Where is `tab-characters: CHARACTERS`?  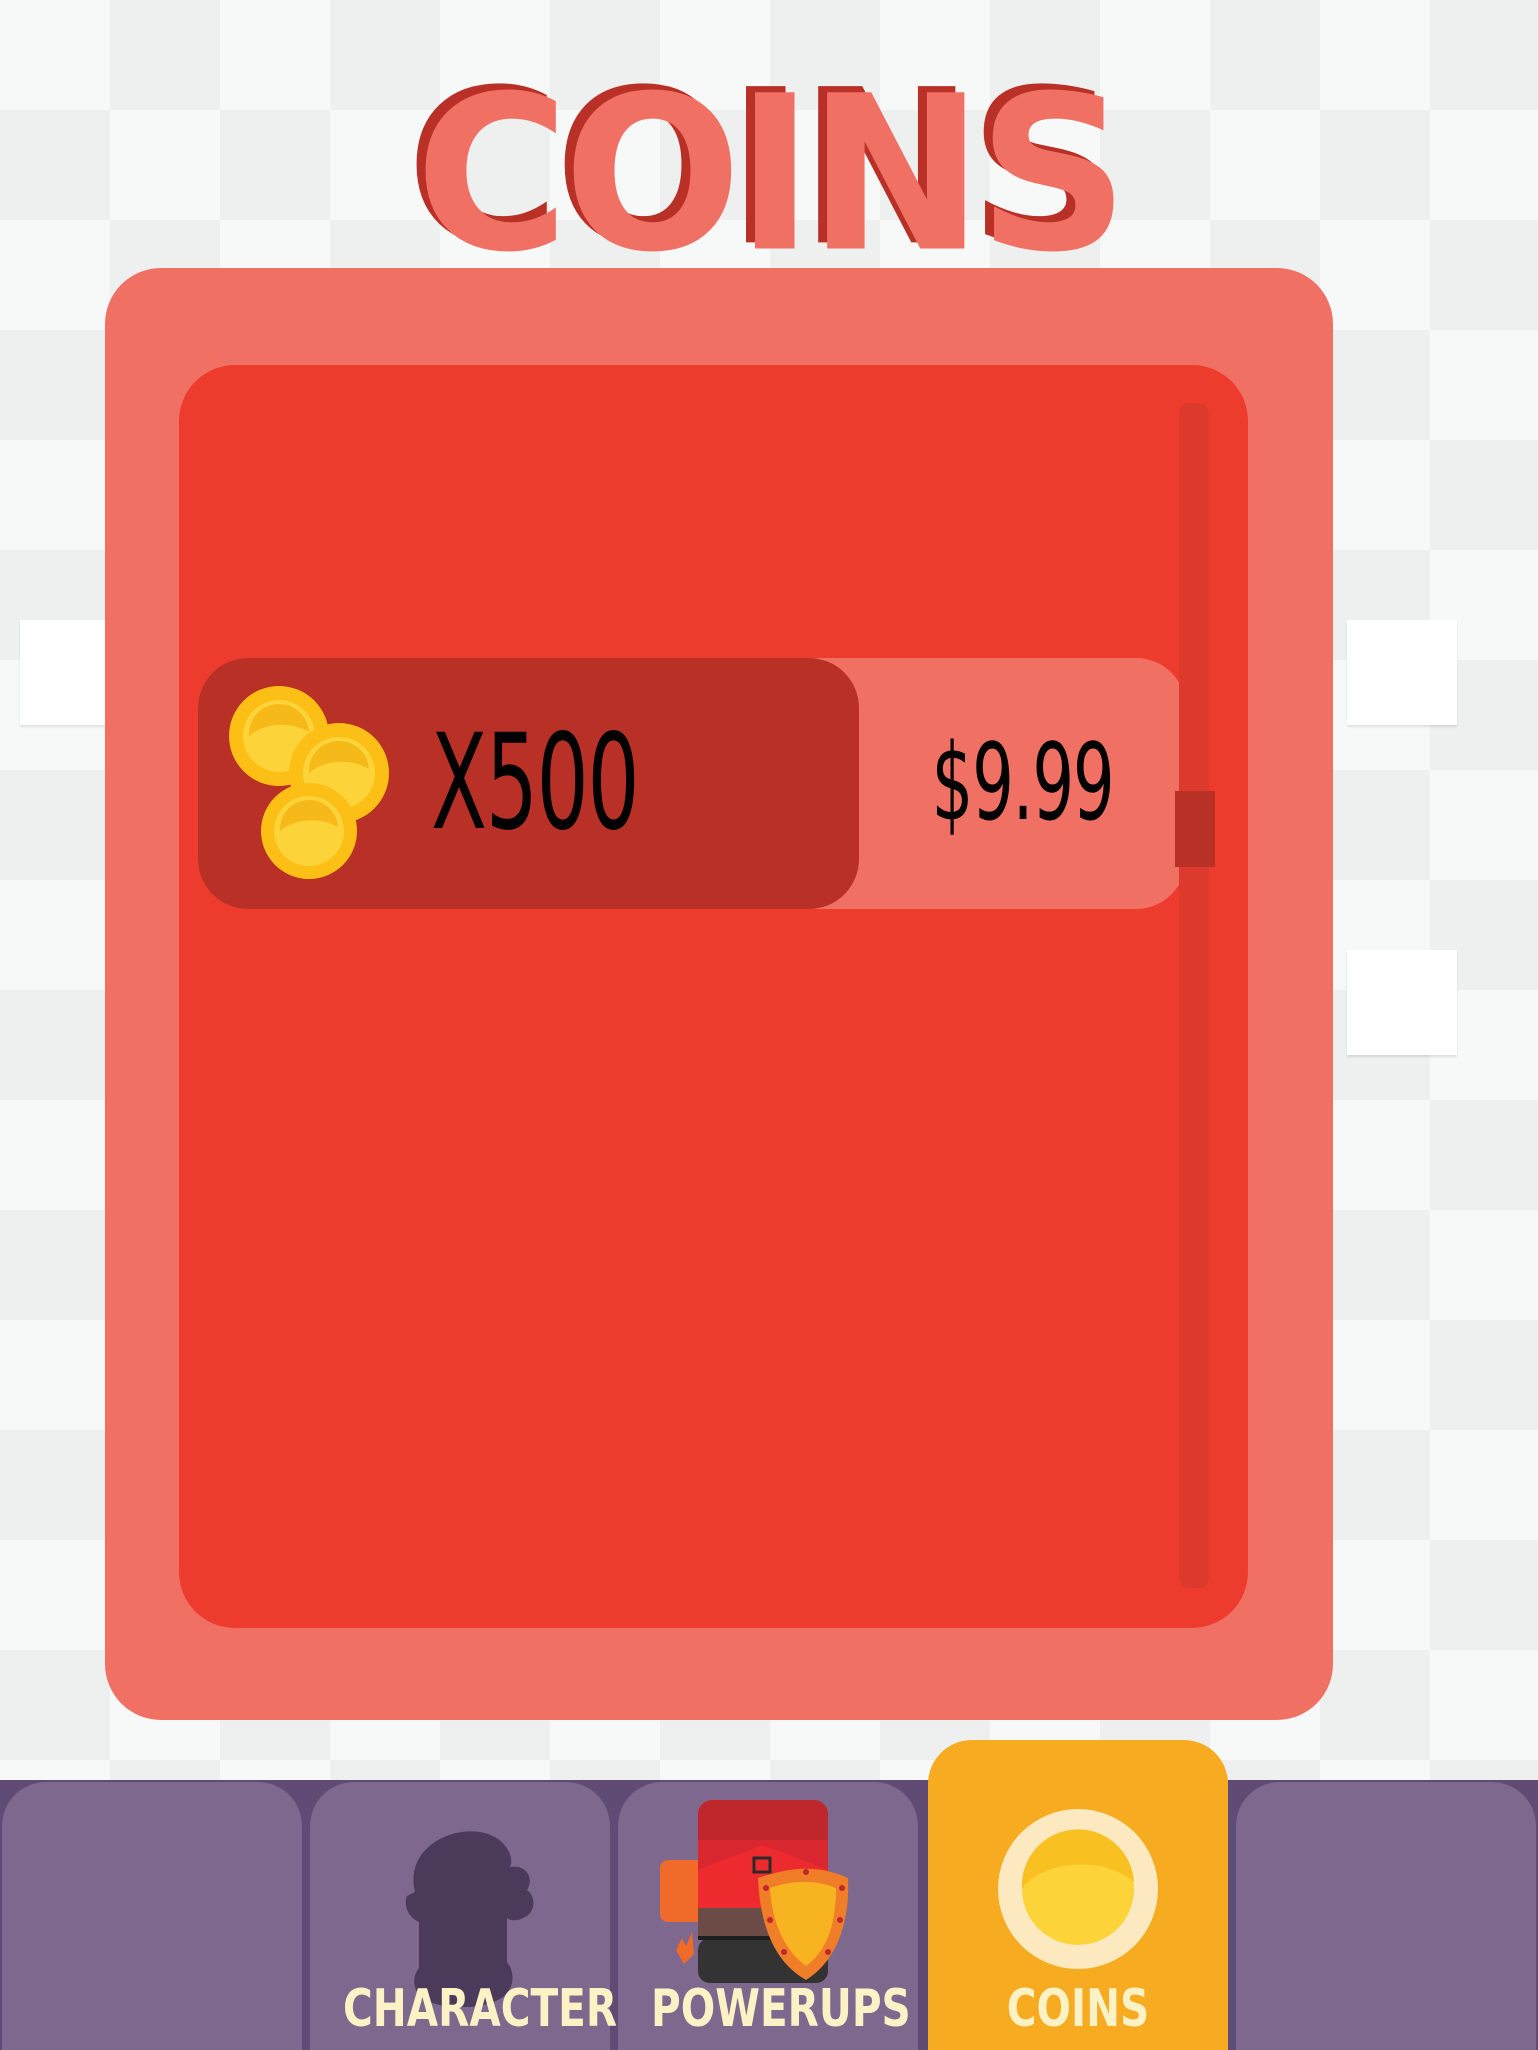 tab-characters: CHARACTERS is located at coordinates (478, 1916).